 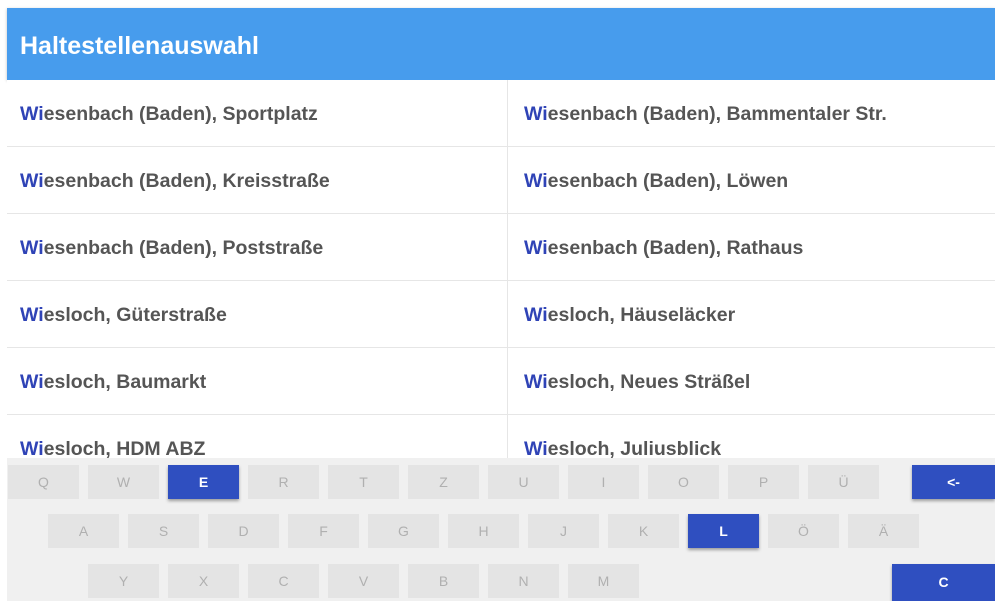 What do you see at coordinates (363, 581) in the screenshot?
I see `key-v: V` at bounding box center [363, 581].